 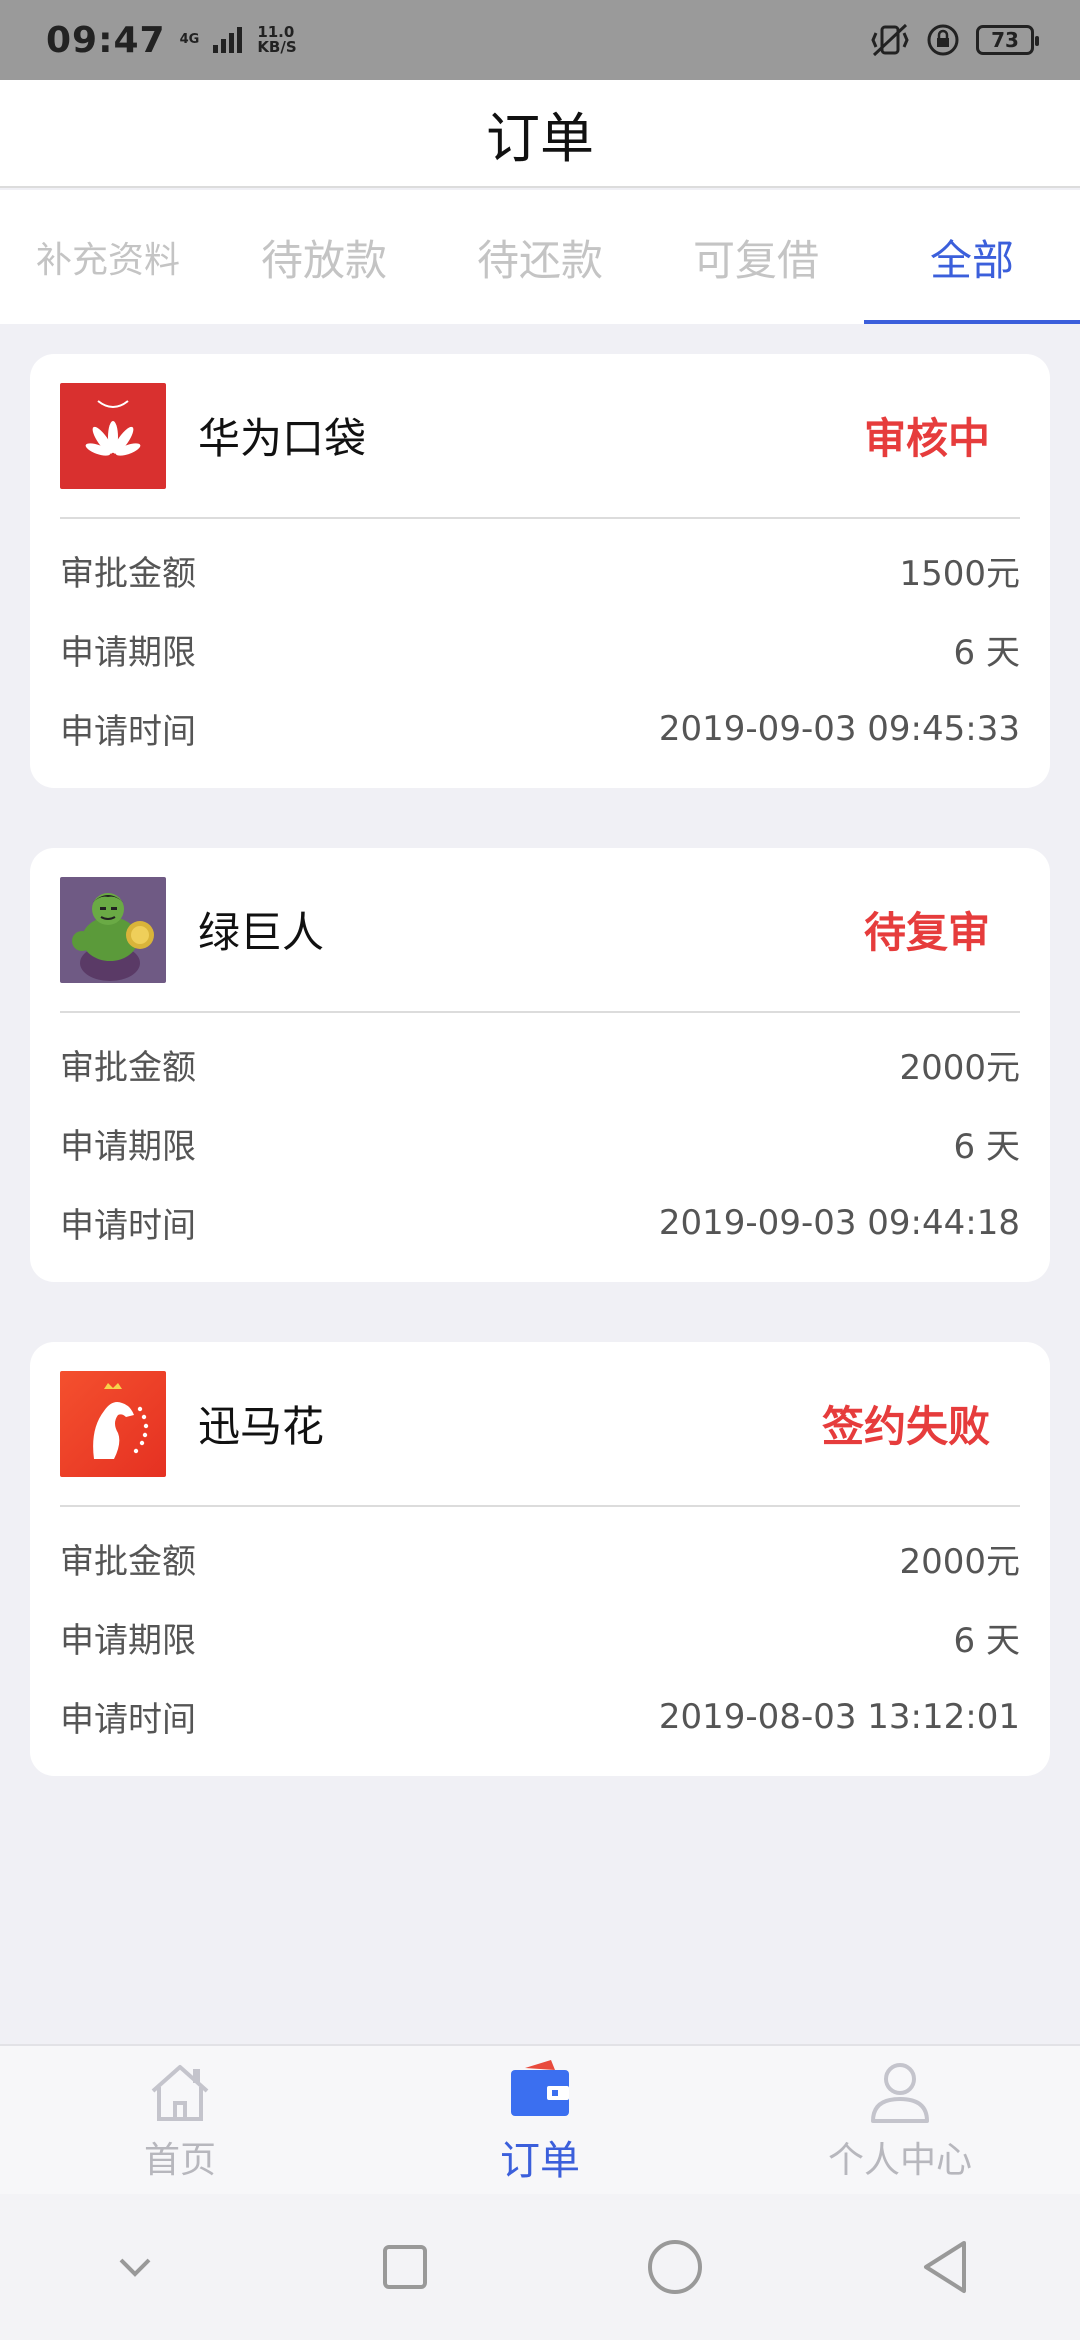 I want to click on home-button, so click(x=675, y=2267).